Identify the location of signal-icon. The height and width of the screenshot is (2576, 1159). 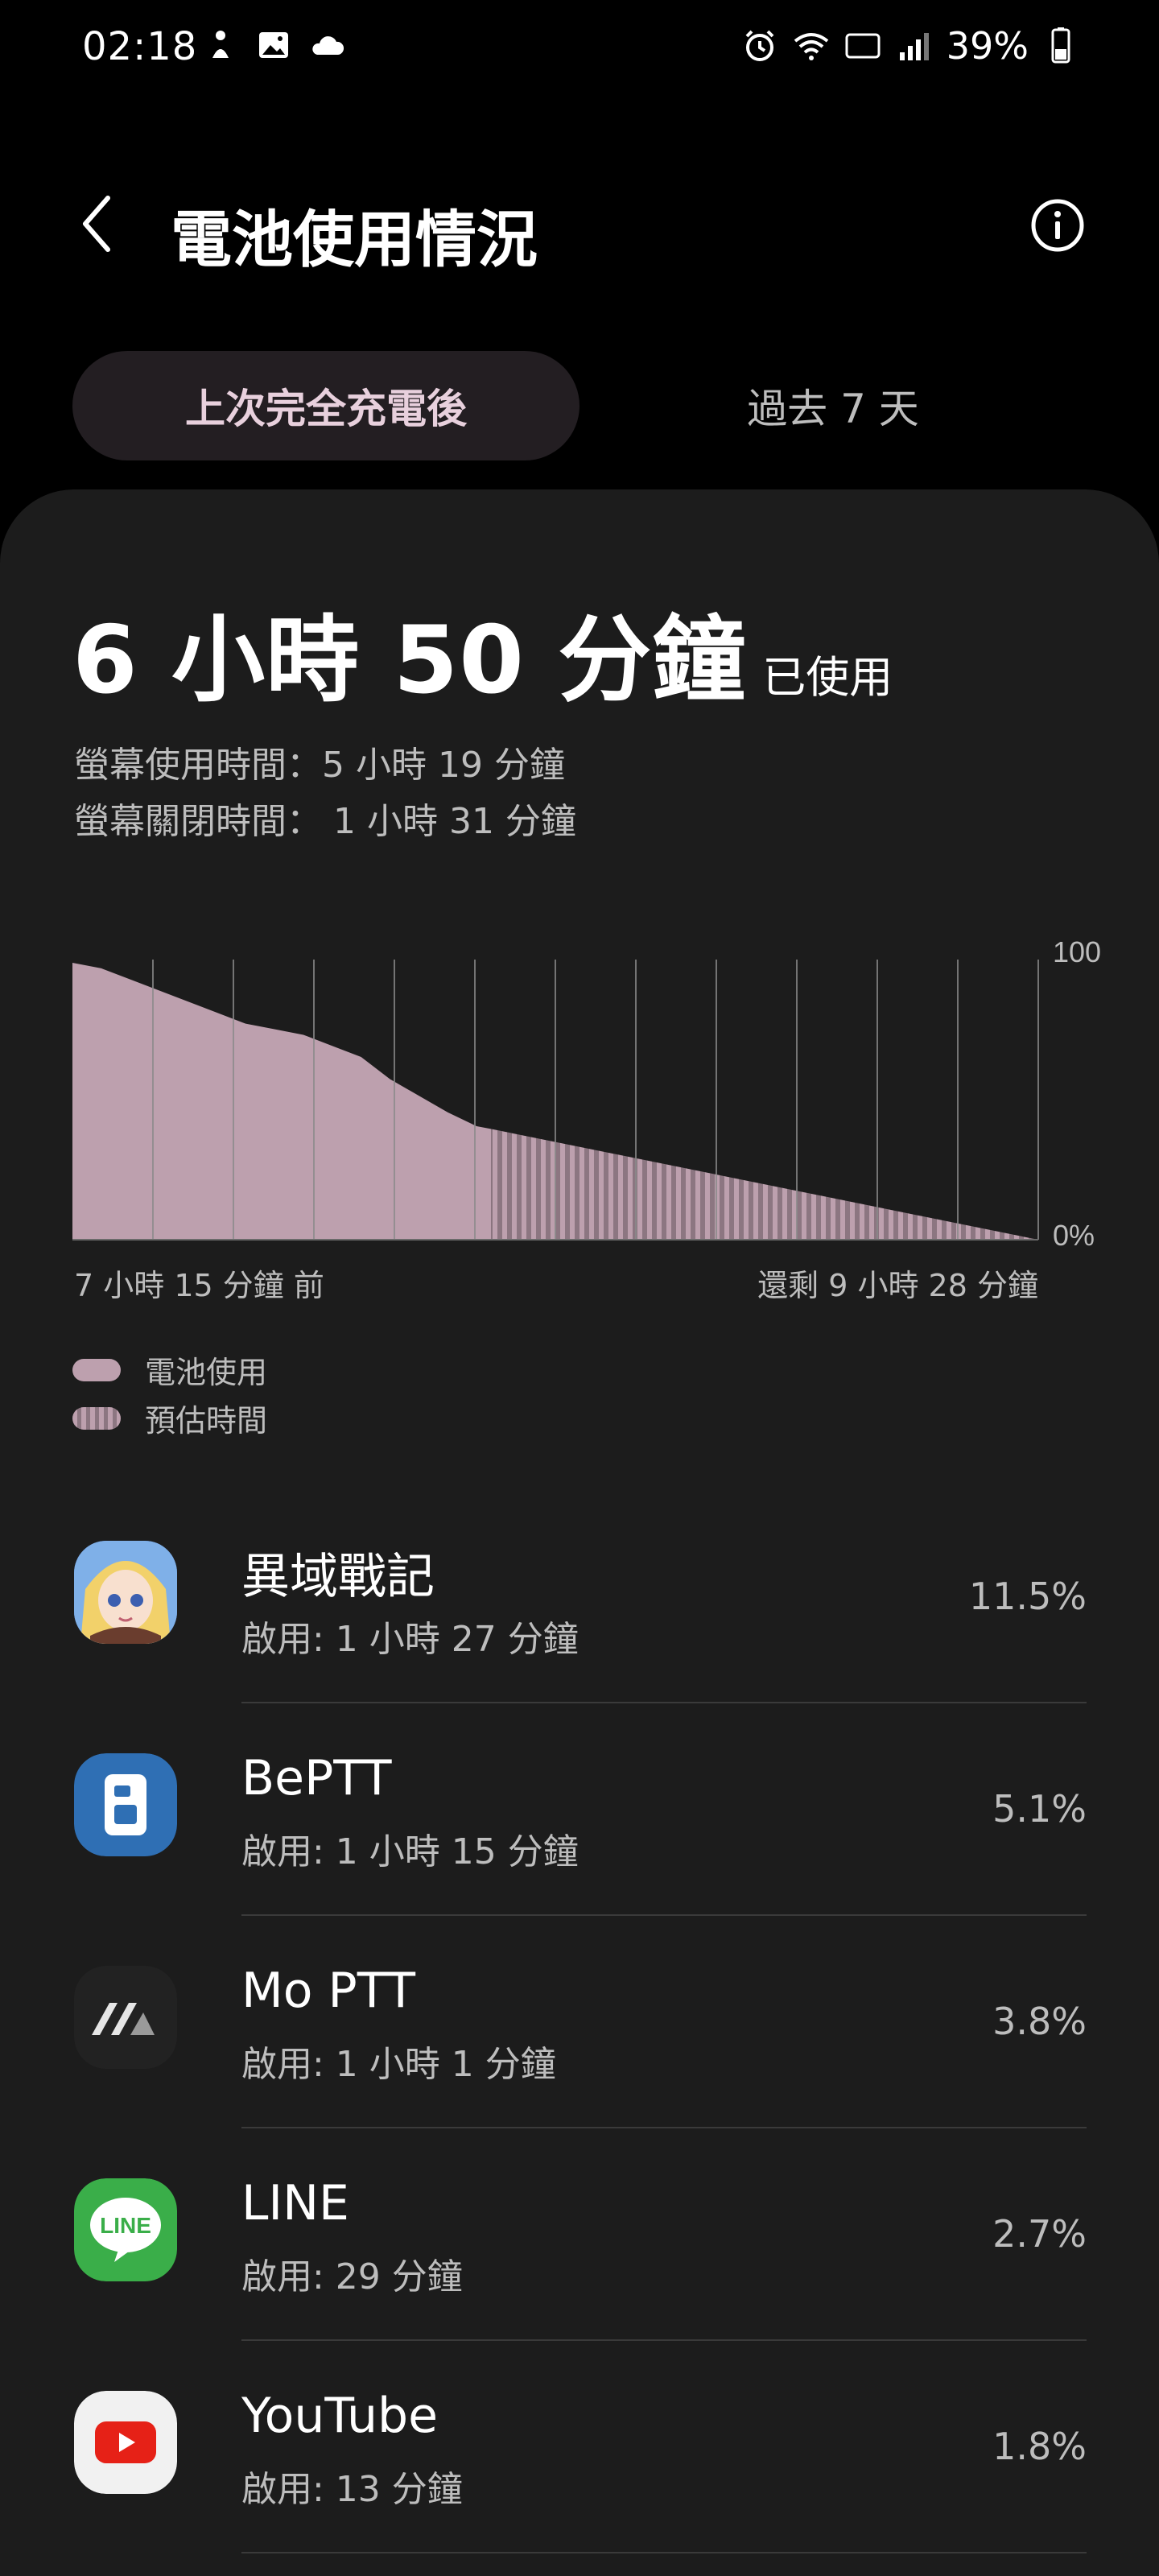
(914, 46).